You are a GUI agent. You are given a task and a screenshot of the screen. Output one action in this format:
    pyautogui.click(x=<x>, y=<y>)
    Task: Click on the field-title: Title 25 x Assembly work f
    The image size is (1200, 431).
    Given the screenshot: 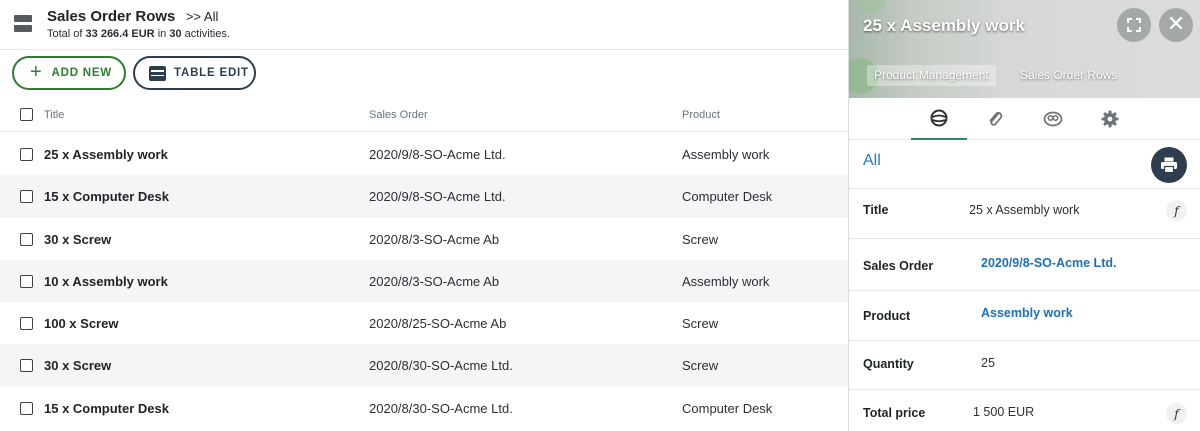 What is the action you would take?
    pyautogui.click(x=1024, y=213)
    